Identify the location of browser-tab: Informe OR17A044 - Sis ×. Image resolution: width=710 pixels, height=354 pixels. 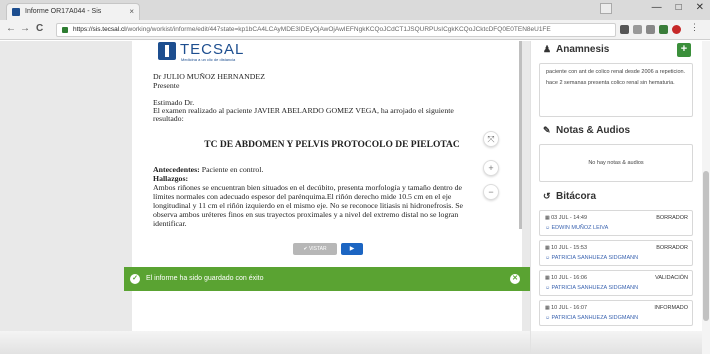
(73, 11).